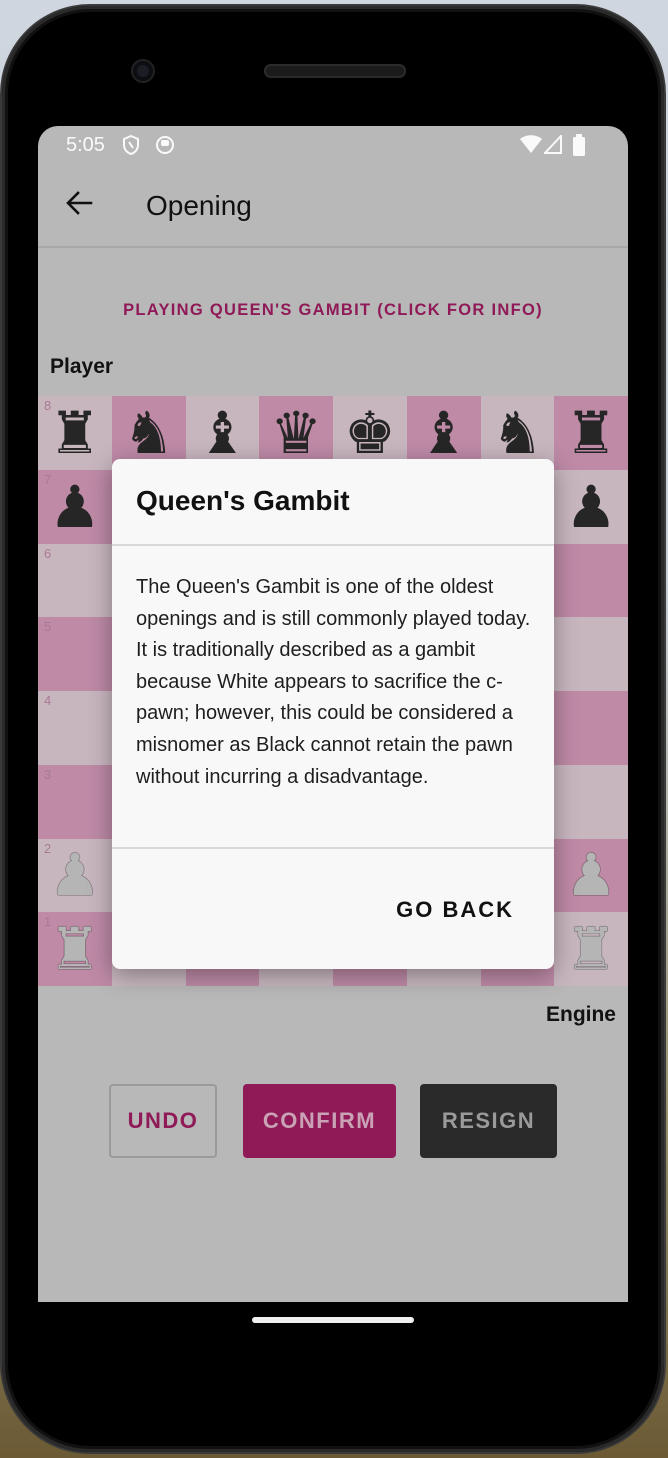  Describe the element at coordinates (85, 145) in the screenshot. I see `status-time: 5:05` at that location.